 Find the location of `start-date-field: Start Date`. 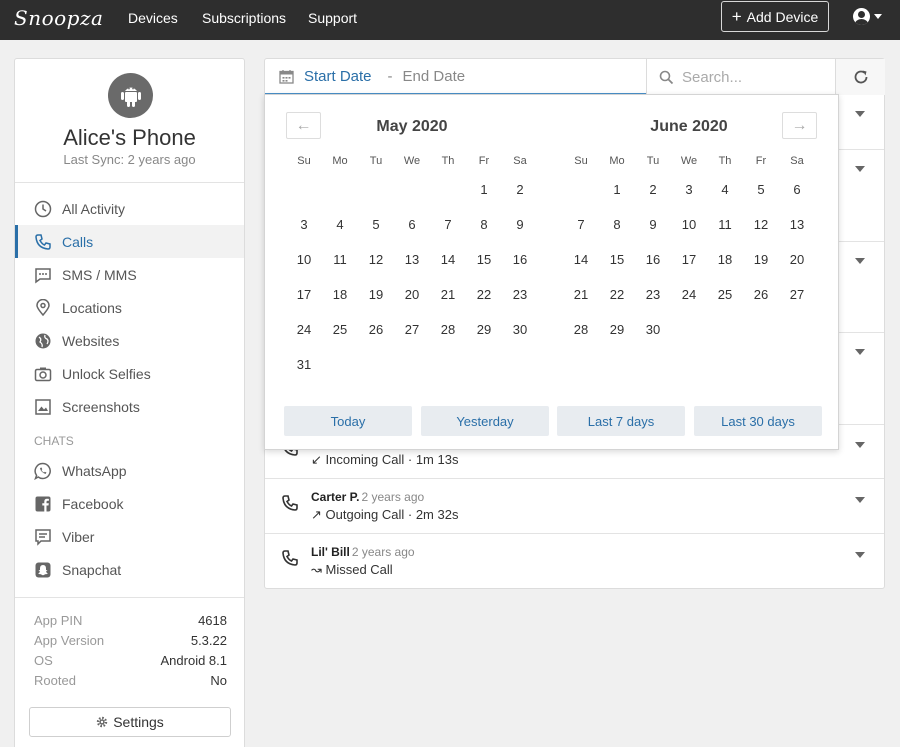

start-date-field: Start Date is located at coordinates (338, 76).